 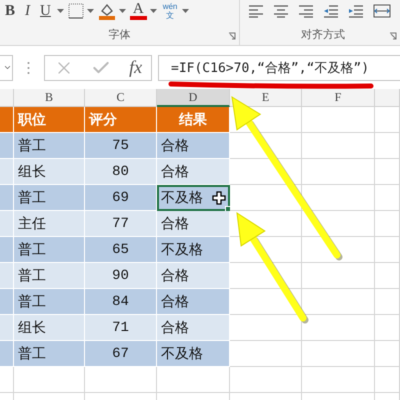 I want to click on font-color-button: A, so click(x=138, y=11).